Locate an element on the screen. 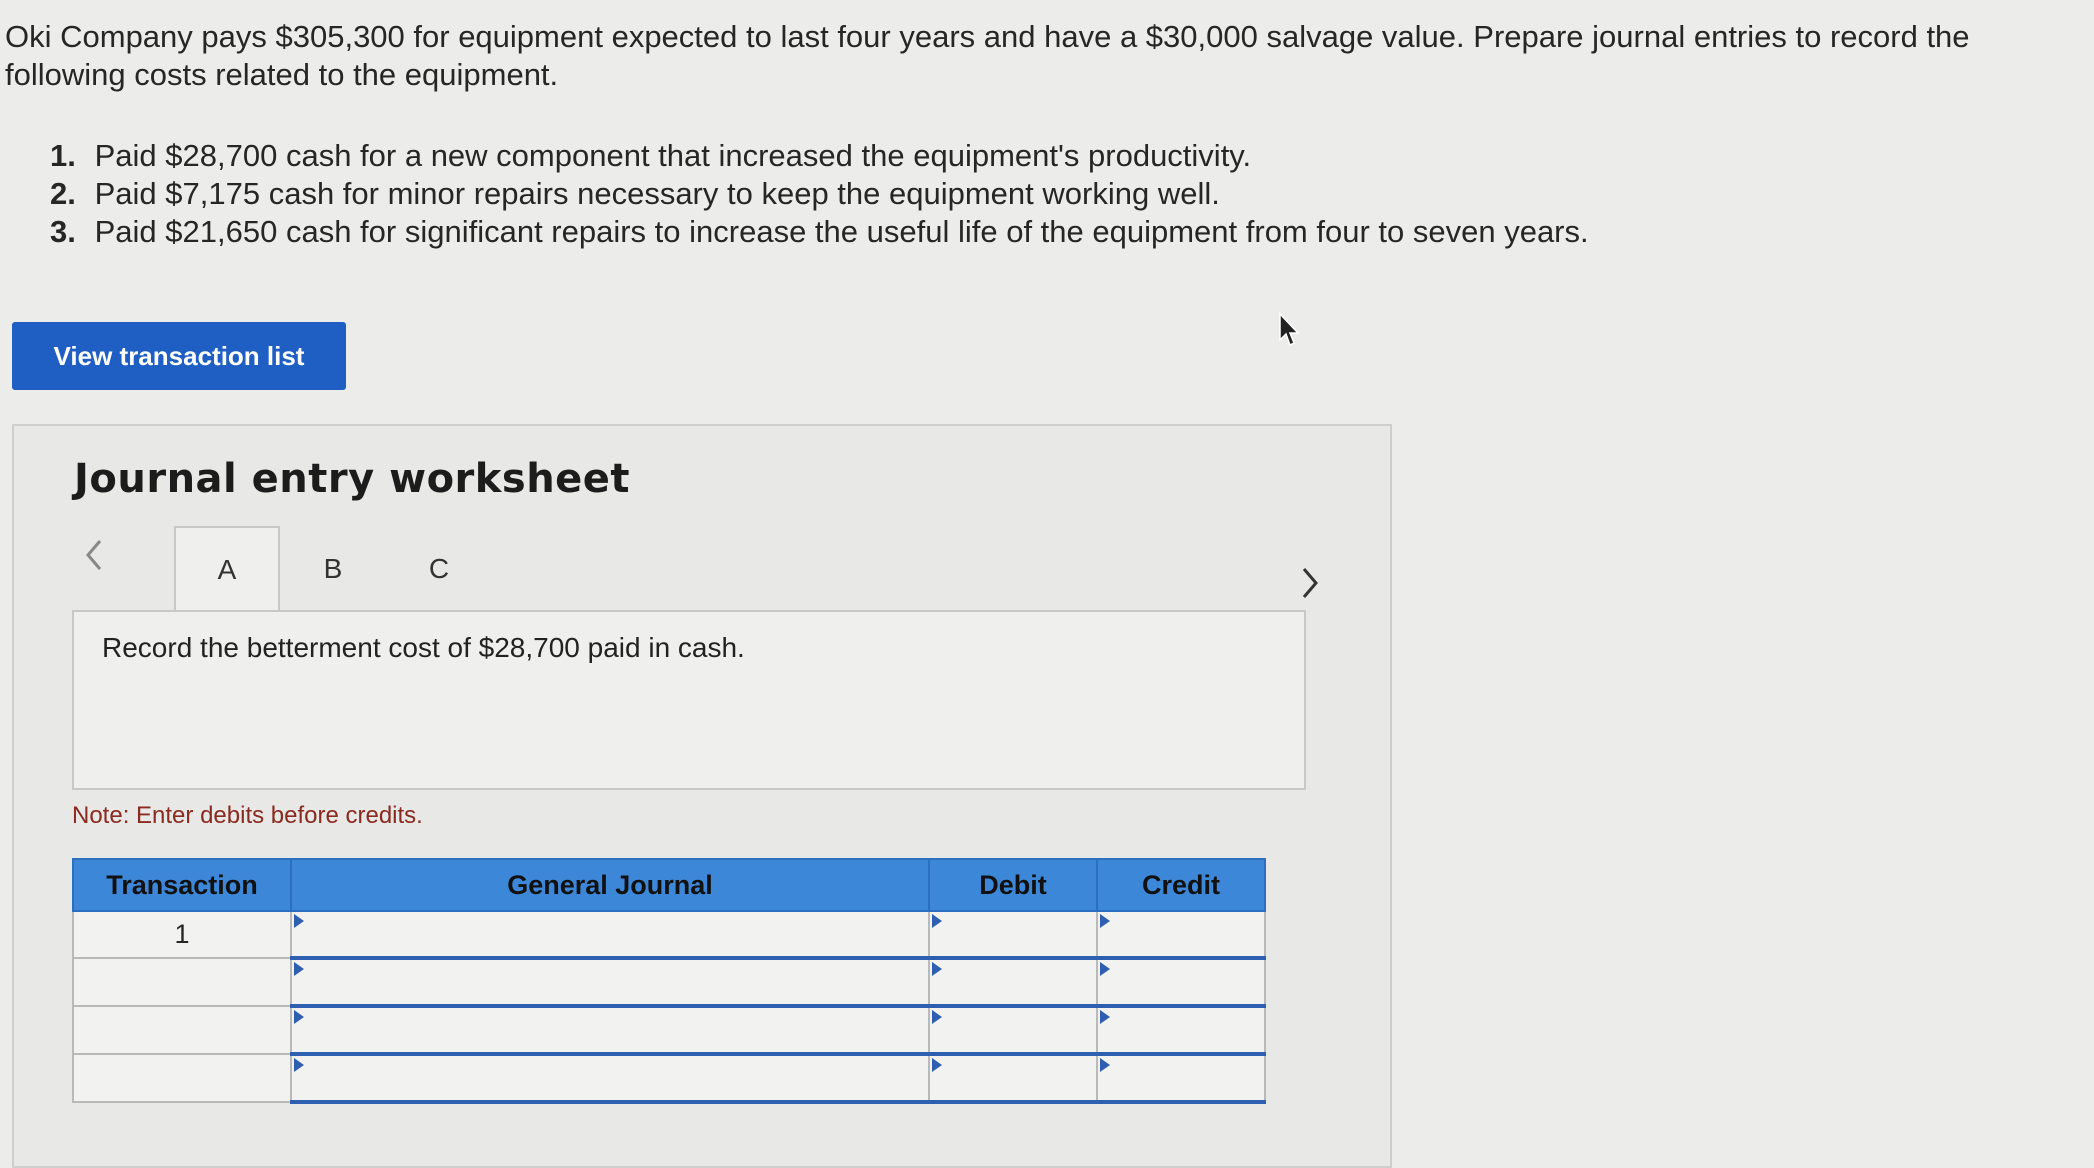  header-credit: Credit is located at coordinates (1181, 885).